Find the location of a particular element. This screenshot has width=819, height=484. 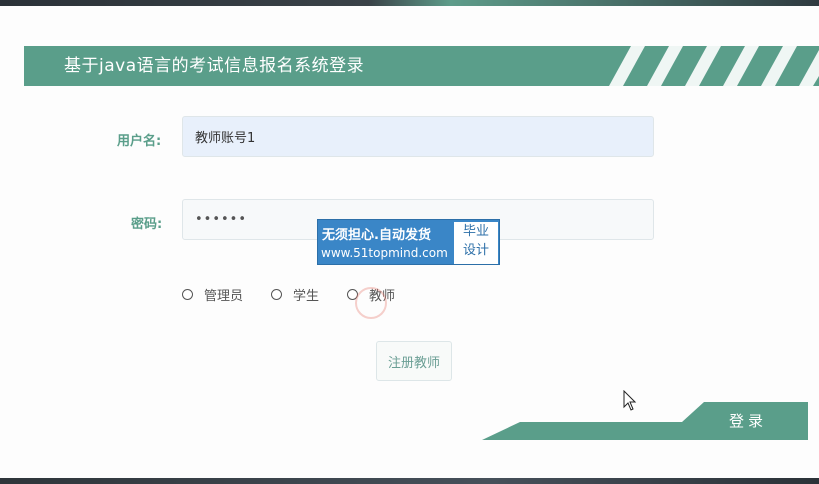

watermark-banner: 无须担心.自动发货 www.51topmind.com 毕业 设计 is located at coordinates (408, 242).